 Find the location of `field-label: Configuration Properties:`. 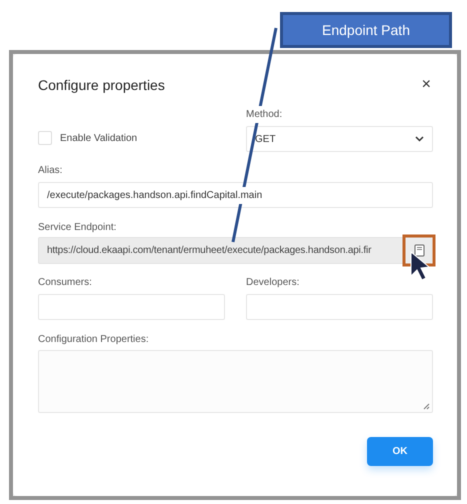

field-label: Configuration Properties: is located at coordinates (94, 339).